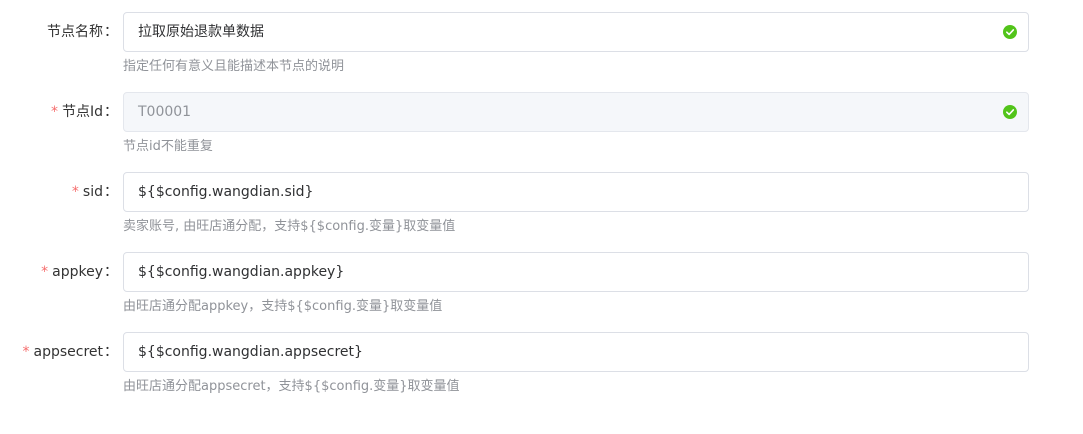  Describe the element at coordinates (576, 352) in the screenshot. I see `appsecret-input: ${$config.wangdian.appsecret}` at that location.